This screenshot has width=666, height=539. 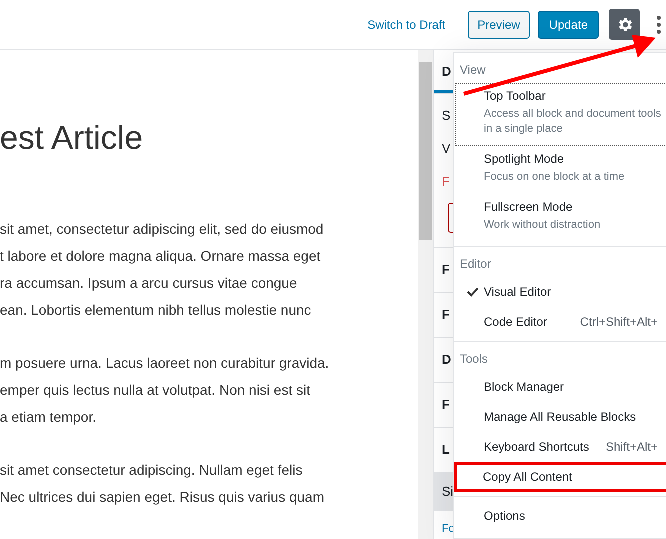 I want to click on menu-item: Top Toolbar Access all block and document tools in a single place, so click(x=560, y=114).